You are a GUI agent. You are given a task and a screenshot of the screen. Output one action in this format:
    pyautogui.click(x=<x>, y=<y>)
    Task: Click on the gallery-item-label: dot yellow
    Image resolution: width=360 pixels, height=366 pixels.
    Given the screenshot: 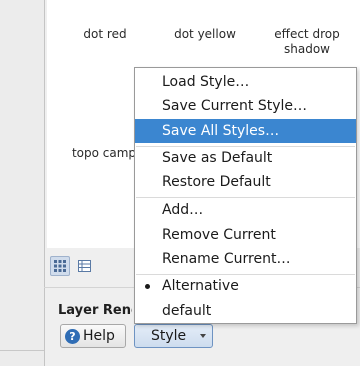 What is the action you would take?
    pyautogui.click(x=205, y=34)
    